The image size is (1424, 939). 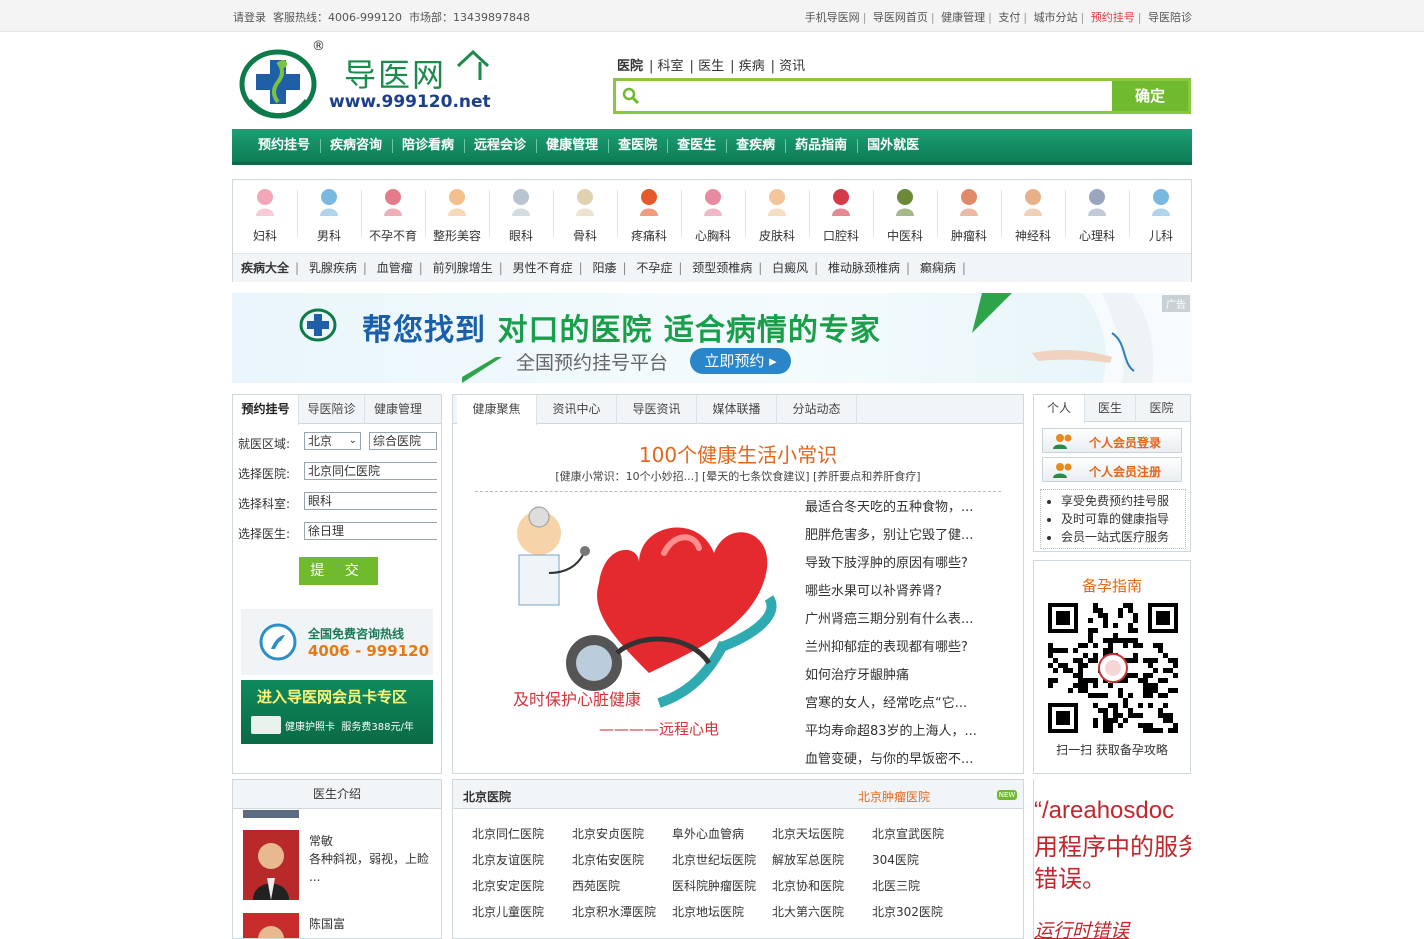 I want to click on disease-link: 前列腺增生, so click(x=463, y=268).